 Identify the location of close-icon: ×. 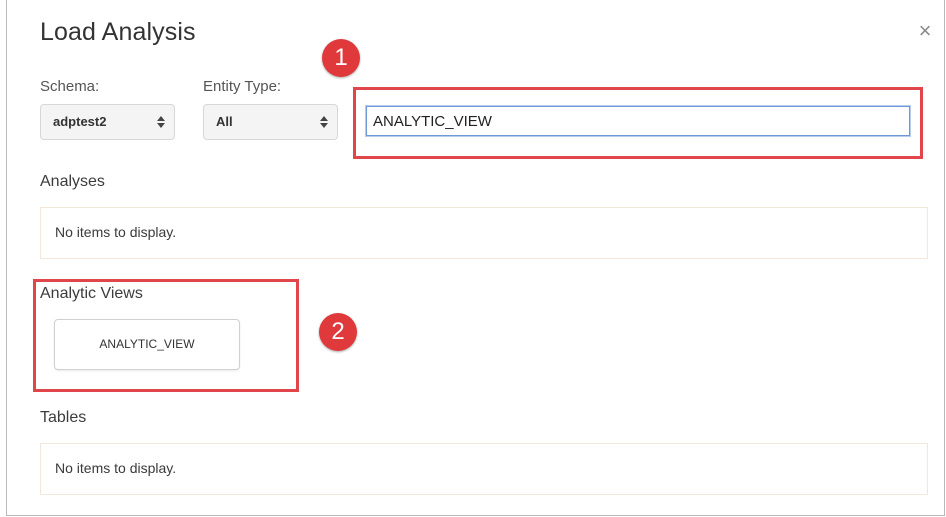
(925, 31).